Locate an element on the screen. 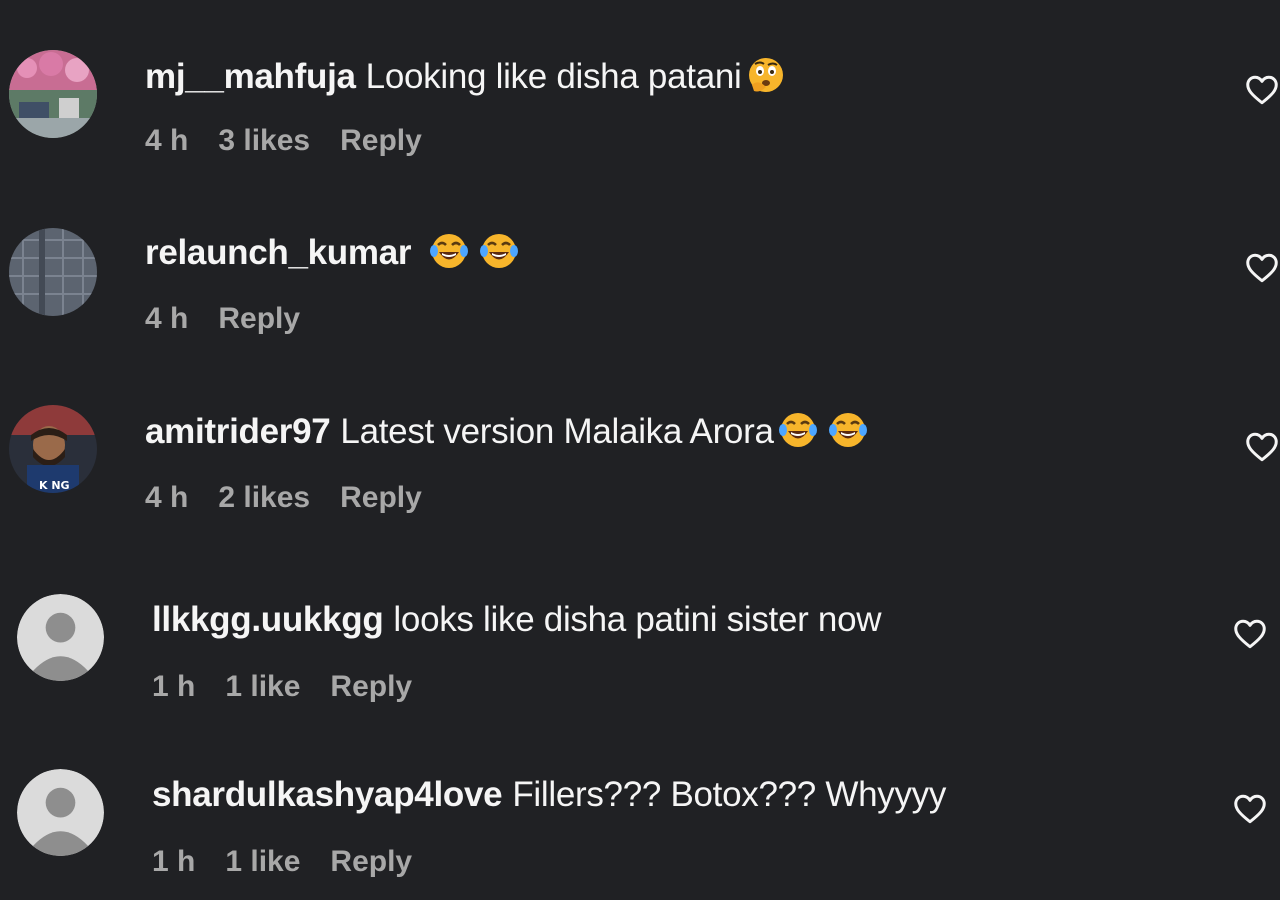  comment-text-line: amitrider97 Latest version Malaika Arora is located at coordinates (506, 432).